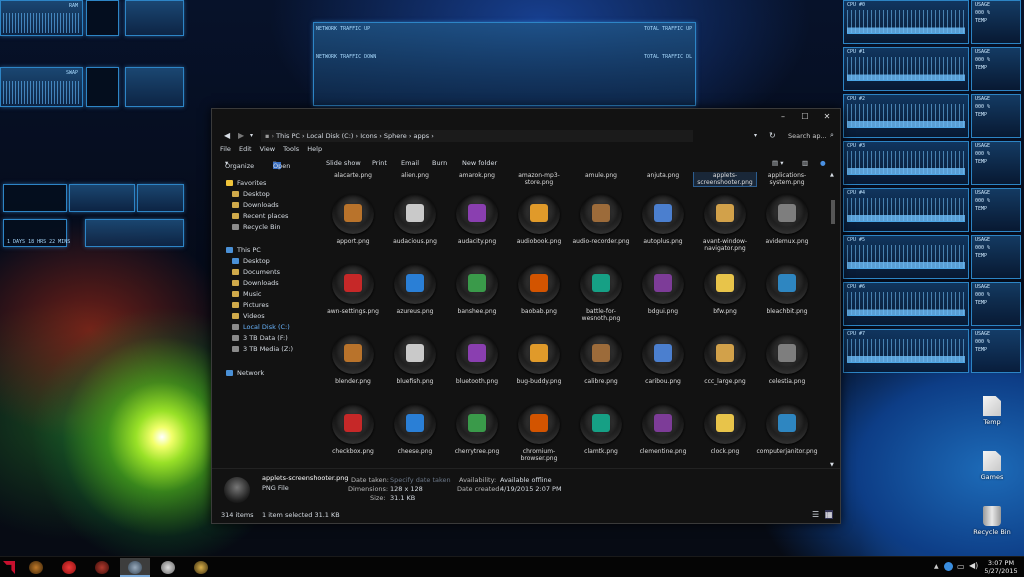 The height and width of the screenshot is (577, 1024). Describe the element at coordinates (833, 212) in the screenshot. I see `scroll-thumb` at that location.